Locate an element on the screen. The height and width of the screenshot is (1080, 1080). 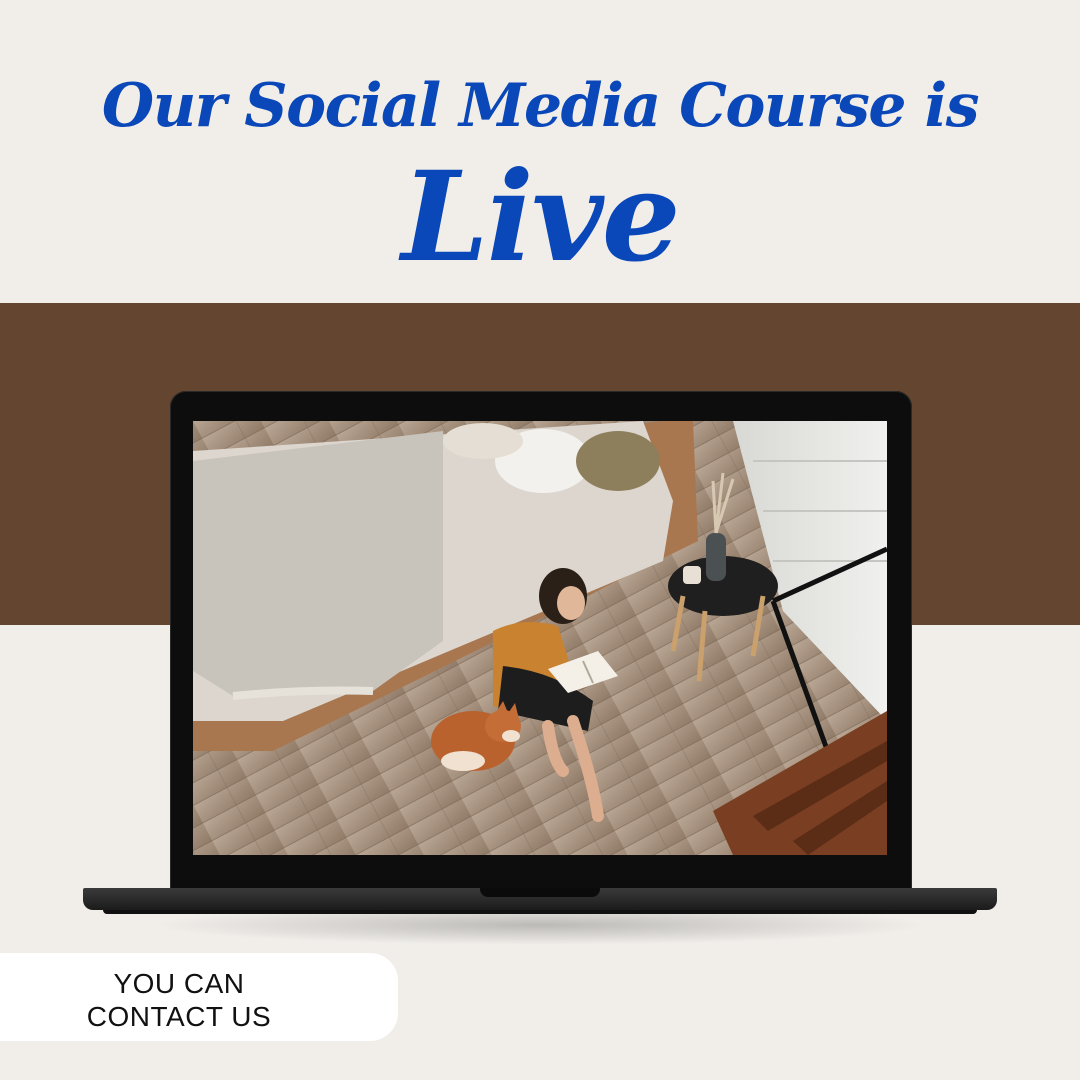
contact-text: YOU CAN CONTACT US is located at coordinates (179, 1000).